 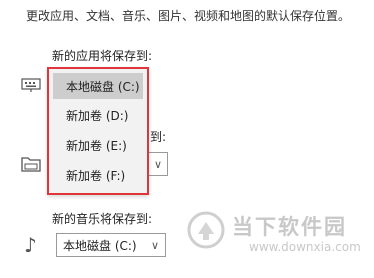 I want to click on music-location-value: 本地磁盘 (C:), so click(x=100, y=245).